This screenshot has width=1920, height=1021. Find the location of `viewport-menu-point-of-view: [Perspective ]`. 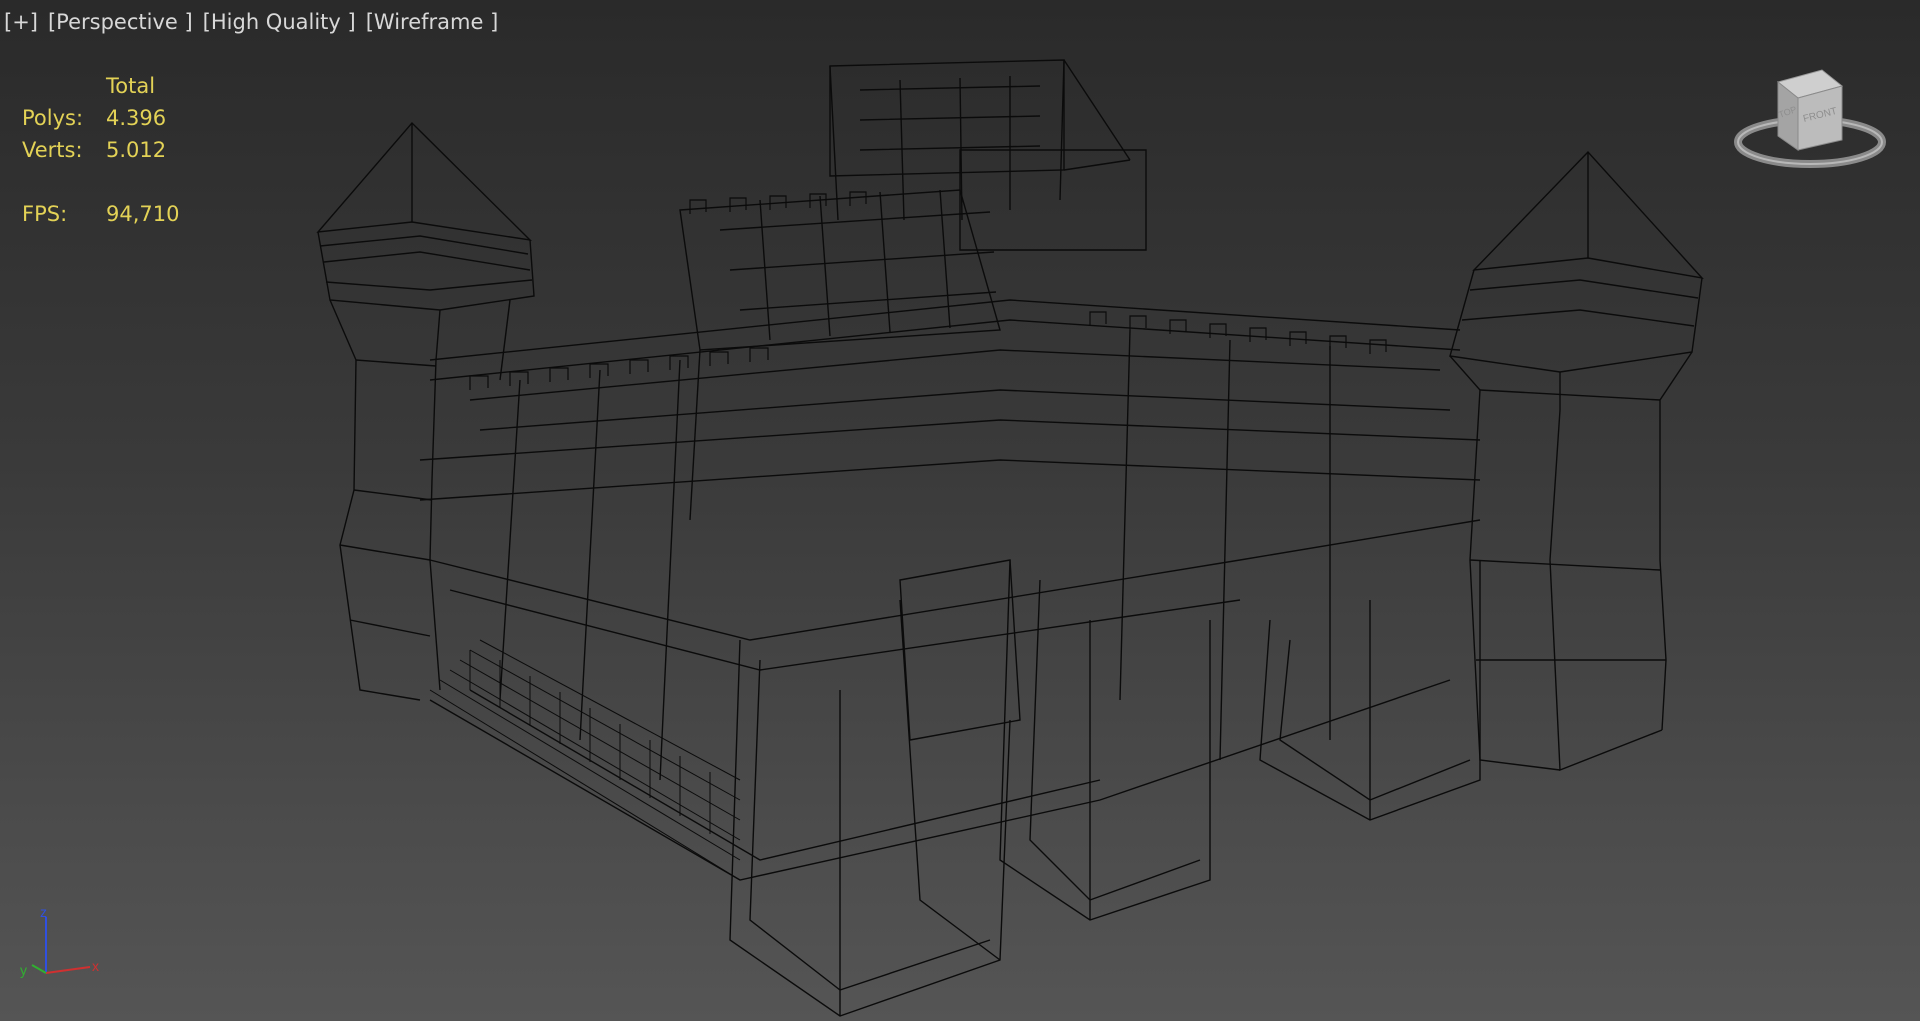

viewport-menu-point-of-view: [Perspective ] is located at coordinates (120, 23).